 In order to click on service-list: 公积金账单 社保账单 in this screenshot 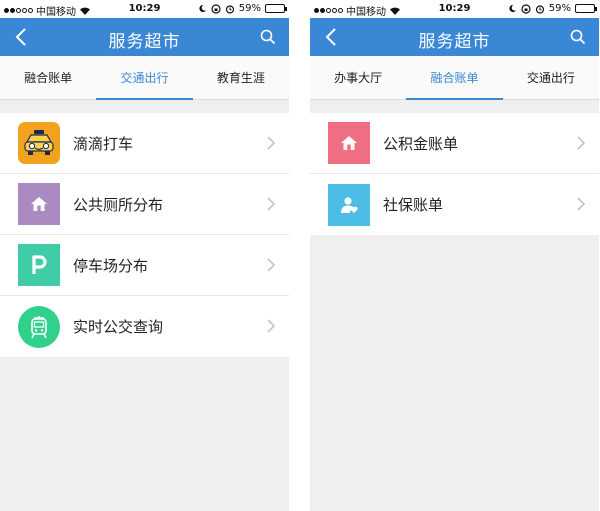, I will do `click(454, 174)`.